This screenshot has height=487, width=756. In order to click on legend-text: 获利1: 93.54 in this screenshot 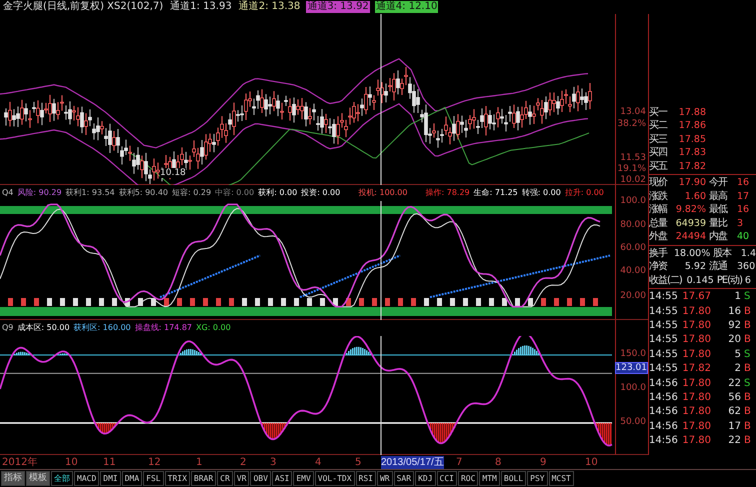, I will do `click(90, 192)`.